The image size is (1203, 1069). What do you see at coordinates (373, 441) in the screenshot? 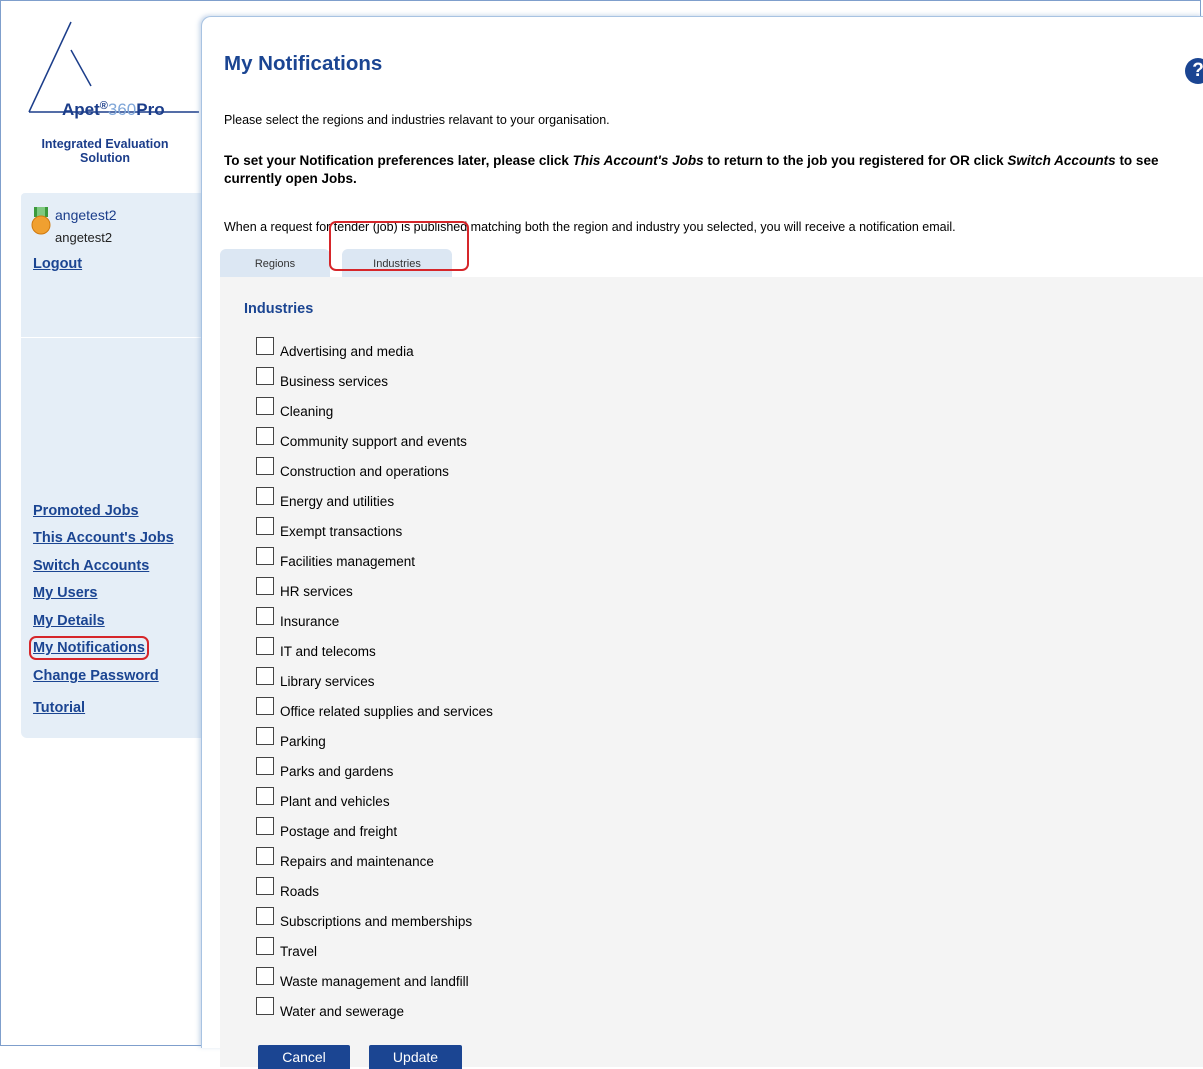
I see `industry-label: Community support and events` at bounding box center [373, 441].